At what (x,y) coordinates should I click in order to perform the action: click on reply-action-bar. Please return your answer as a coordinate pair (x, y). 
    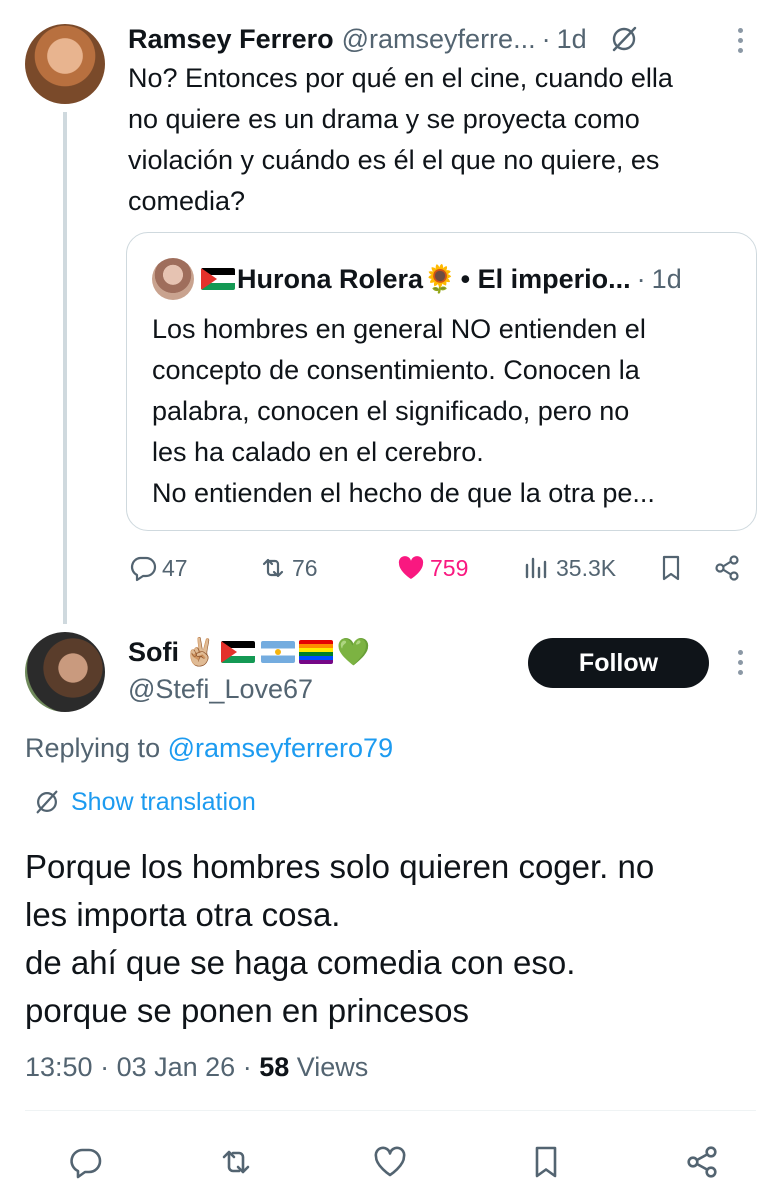
    Looking at the image, I should click on (390, 1162).